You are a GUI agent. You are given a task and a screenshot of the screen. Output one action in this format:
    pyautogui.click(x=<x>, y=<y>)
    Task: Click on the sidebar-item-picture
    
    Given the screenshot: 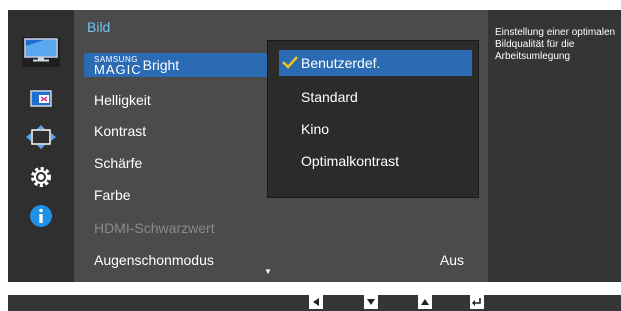 What is the action you would take?
    pyautogui.click(x=41, y=52)
    